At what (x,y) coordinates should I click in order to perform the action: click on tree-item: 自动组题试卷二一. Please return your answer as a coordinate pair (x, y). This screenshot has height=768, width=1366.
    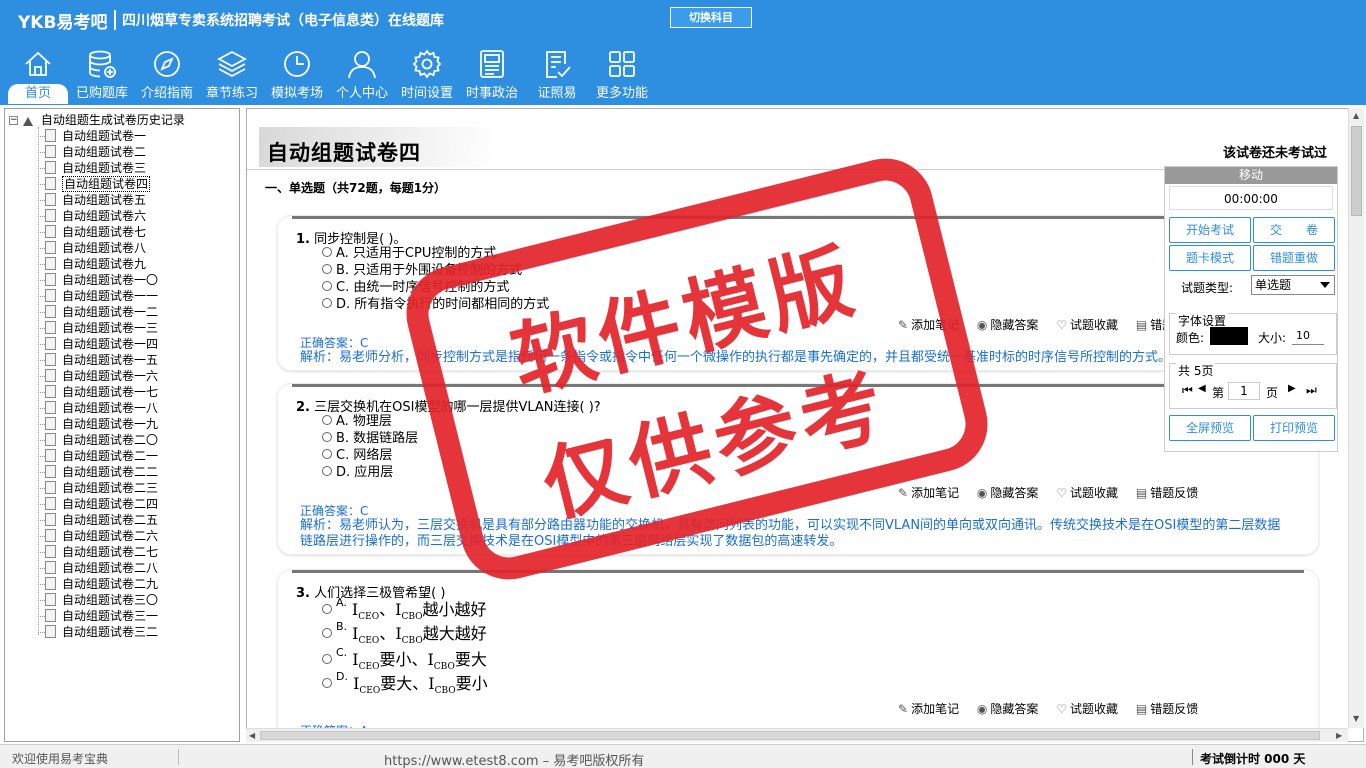
    Looking at the image, I should click on (98, 456).